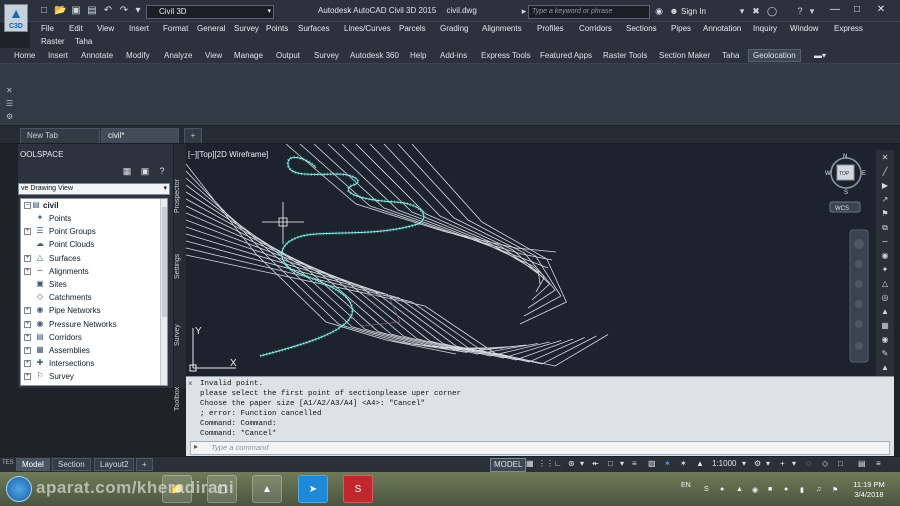  Describe the element at coordinates (44, 11) in the screenshot. I see `new-file-icon: □` at that location.